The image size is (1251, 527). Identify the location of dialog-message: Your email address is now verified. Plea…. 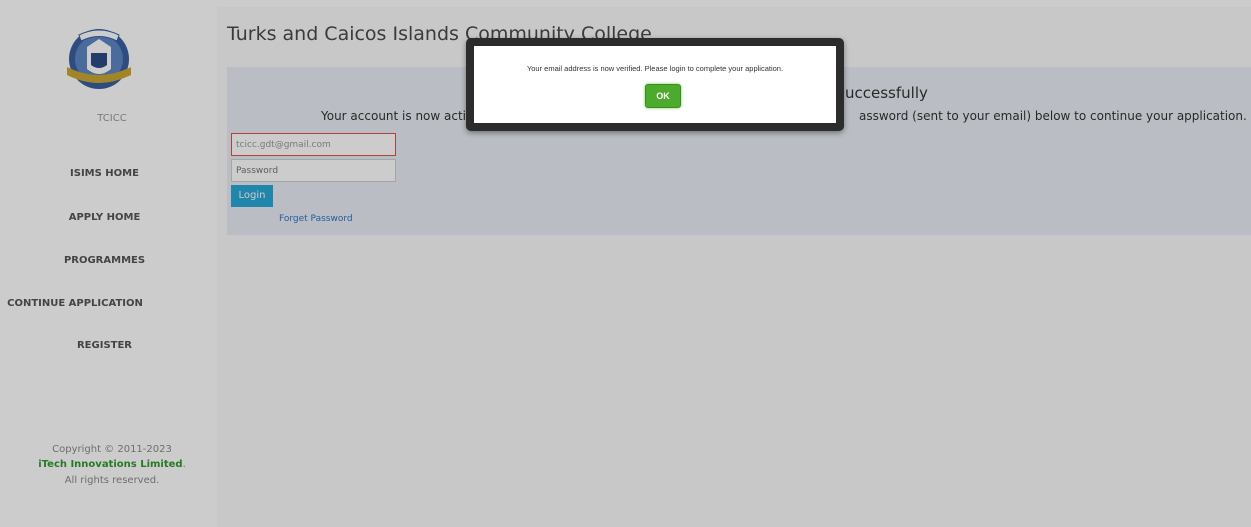
(655, 68).